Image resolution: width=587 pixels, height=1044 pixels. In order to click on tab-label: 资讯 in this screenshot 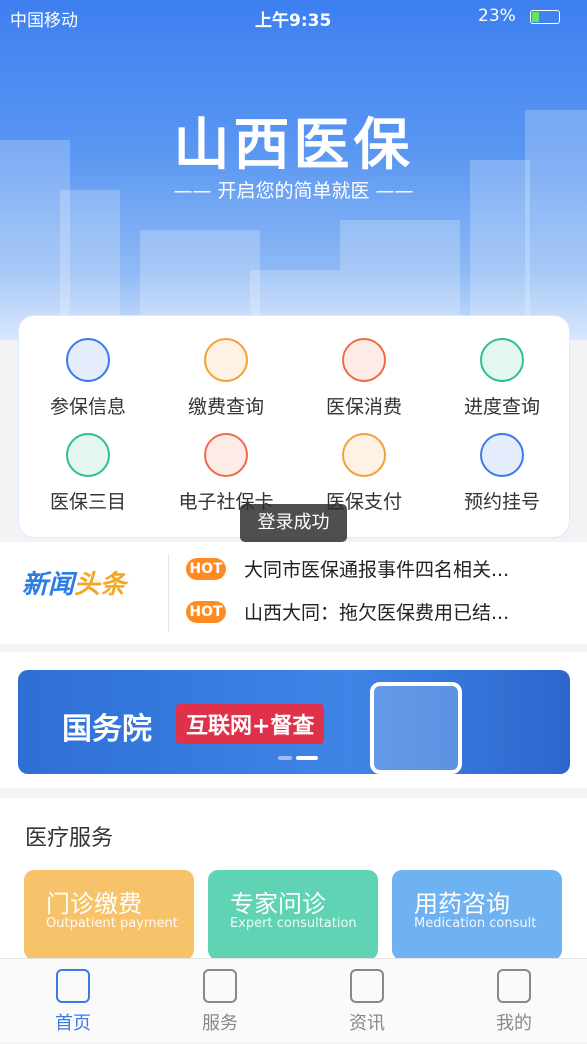, I will do `click(367, 1023)`.